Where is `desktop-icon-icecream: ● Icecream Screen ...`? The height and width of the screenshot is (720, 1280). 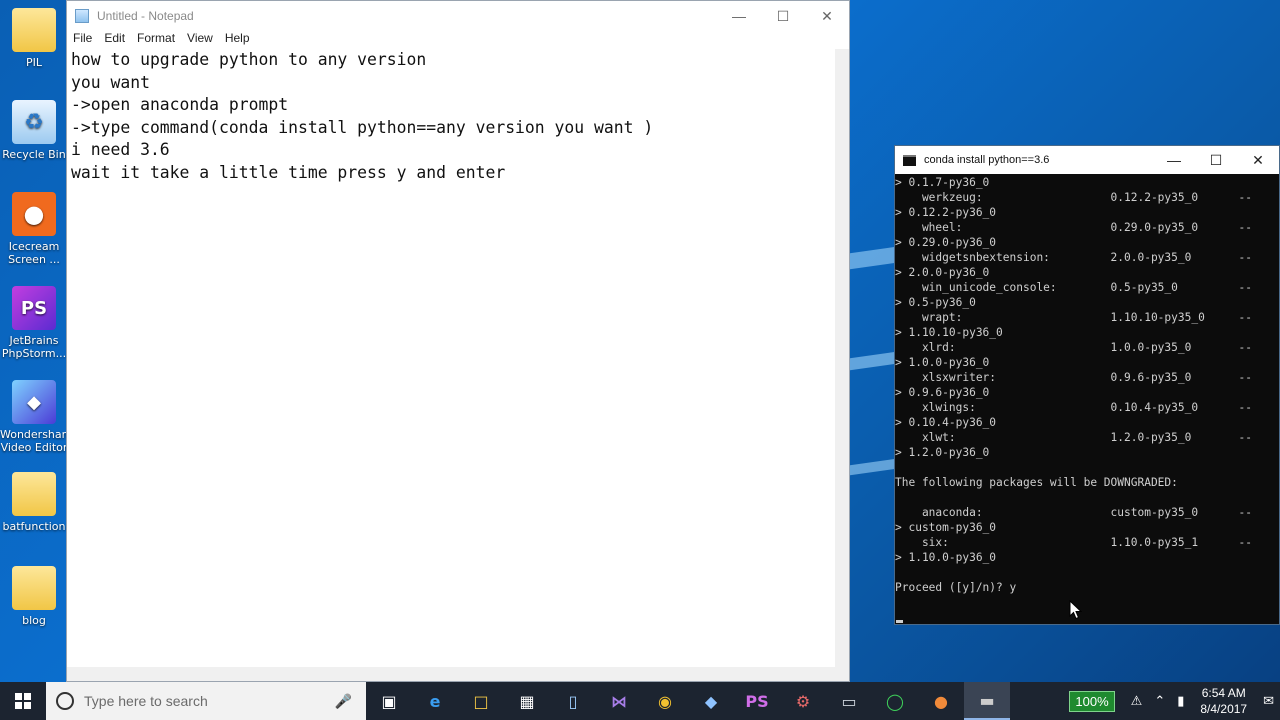 desktop-icon-icecream: ● Icecream Screen ... is located at coordinates (34, 229).